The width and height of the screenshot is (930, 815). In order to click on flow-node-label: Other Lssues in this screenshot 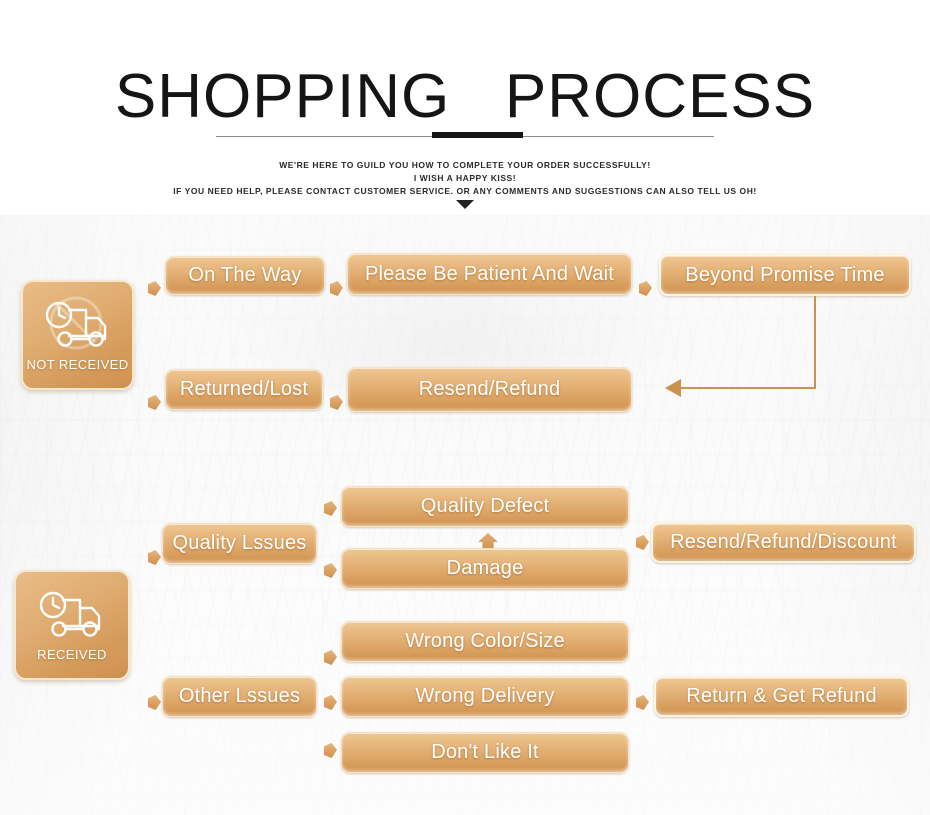, I will do `click(239, 696)`.